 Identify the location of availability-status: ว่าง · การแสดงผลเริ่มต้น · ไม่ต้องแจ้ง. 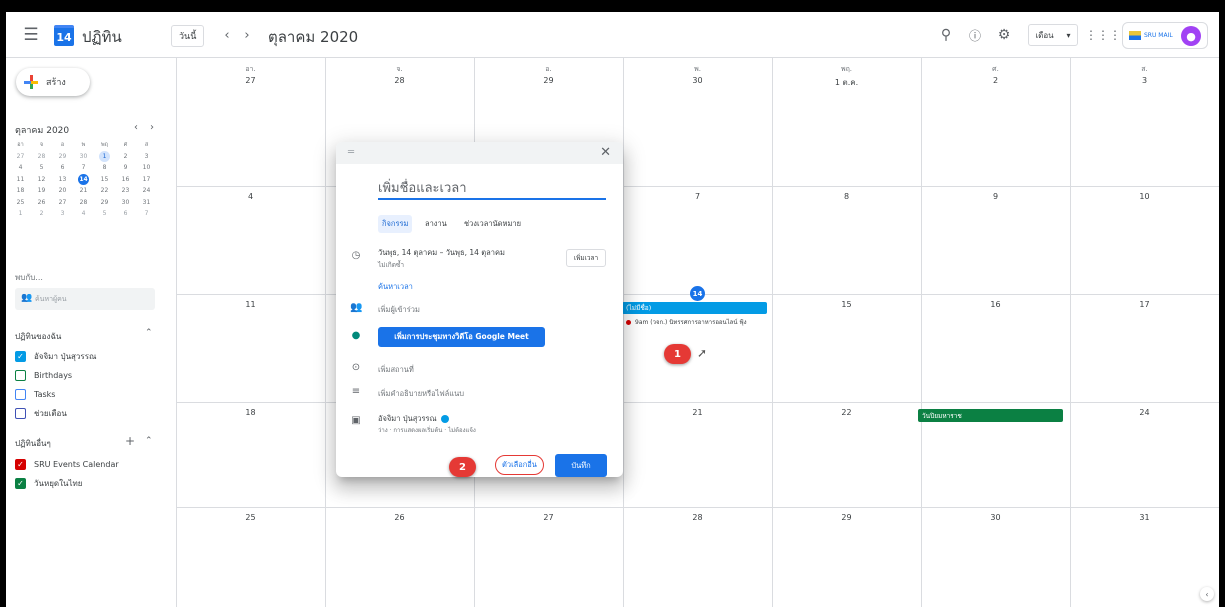
(427, 430).